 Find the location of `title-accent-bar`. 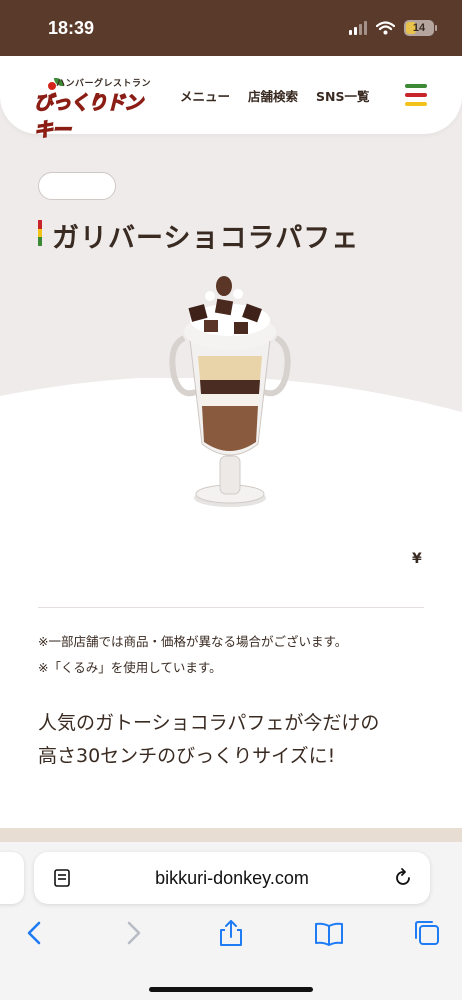

title-accent-bar is located at coordinates (40, 233).